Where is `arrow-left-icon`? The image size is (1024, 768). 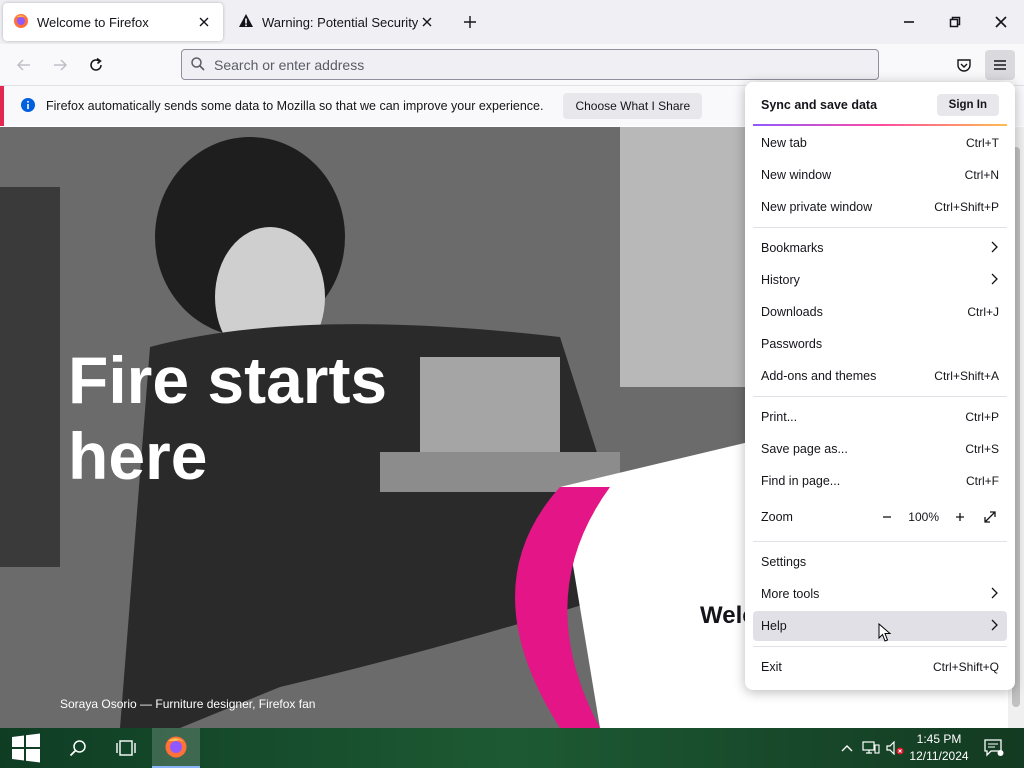
arrow-left-icon is located at coordinates (23, 65).